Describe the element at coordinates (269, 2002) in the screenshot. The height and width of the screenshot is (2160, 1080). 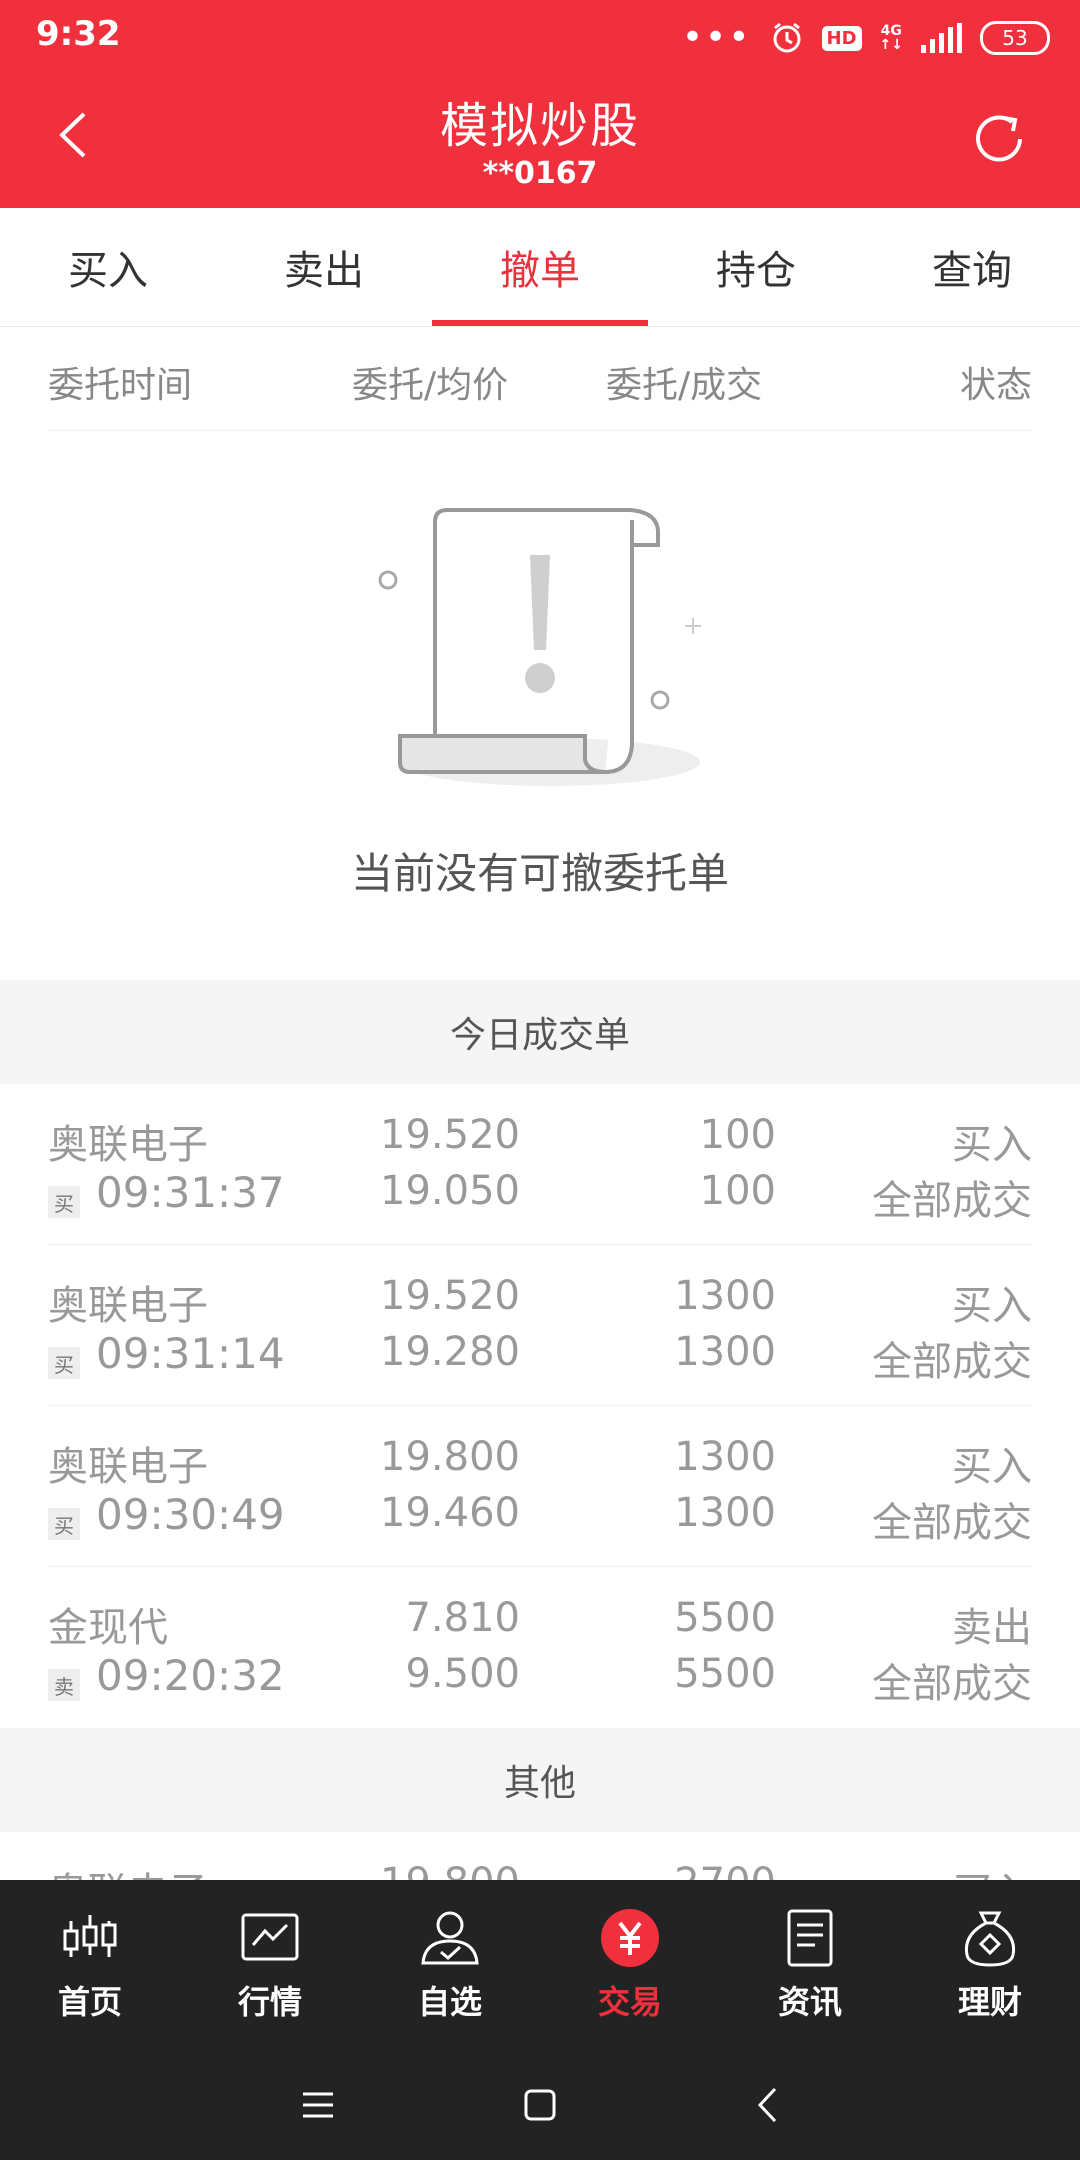
I see `nav-label: 行情` at that location.